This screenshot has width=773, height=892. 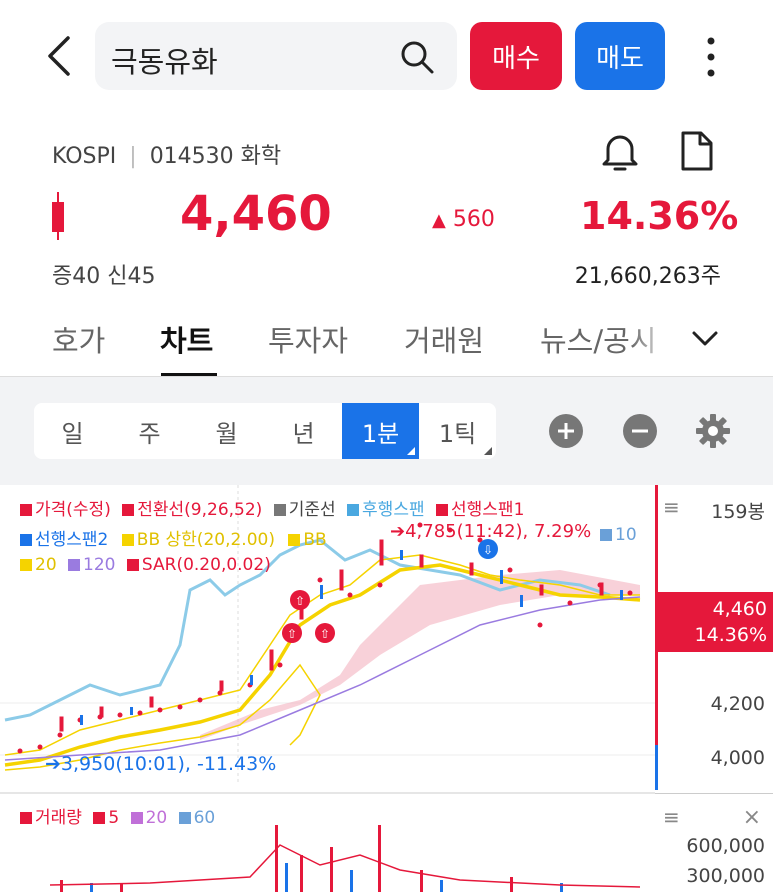 I want to click on search-bar: 극동유화, so click(x=276, y=56).